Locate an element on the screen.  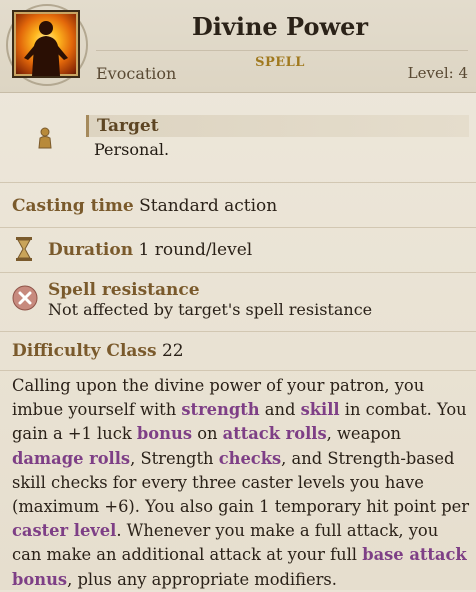
spell-title: Divine Power is located at coordinates (280, 26).